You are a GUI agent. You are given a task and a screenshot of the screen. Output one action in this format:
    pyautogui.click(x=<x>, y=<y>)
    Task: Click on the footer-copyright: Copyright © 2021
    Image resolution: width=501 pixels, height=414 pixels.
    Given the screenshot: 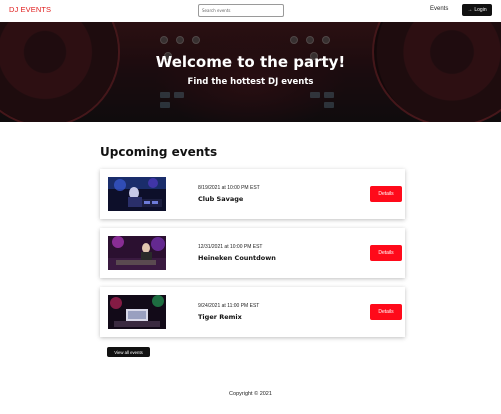 What is the action you would take?
    pyautogui.click(x=250, y=394)
    